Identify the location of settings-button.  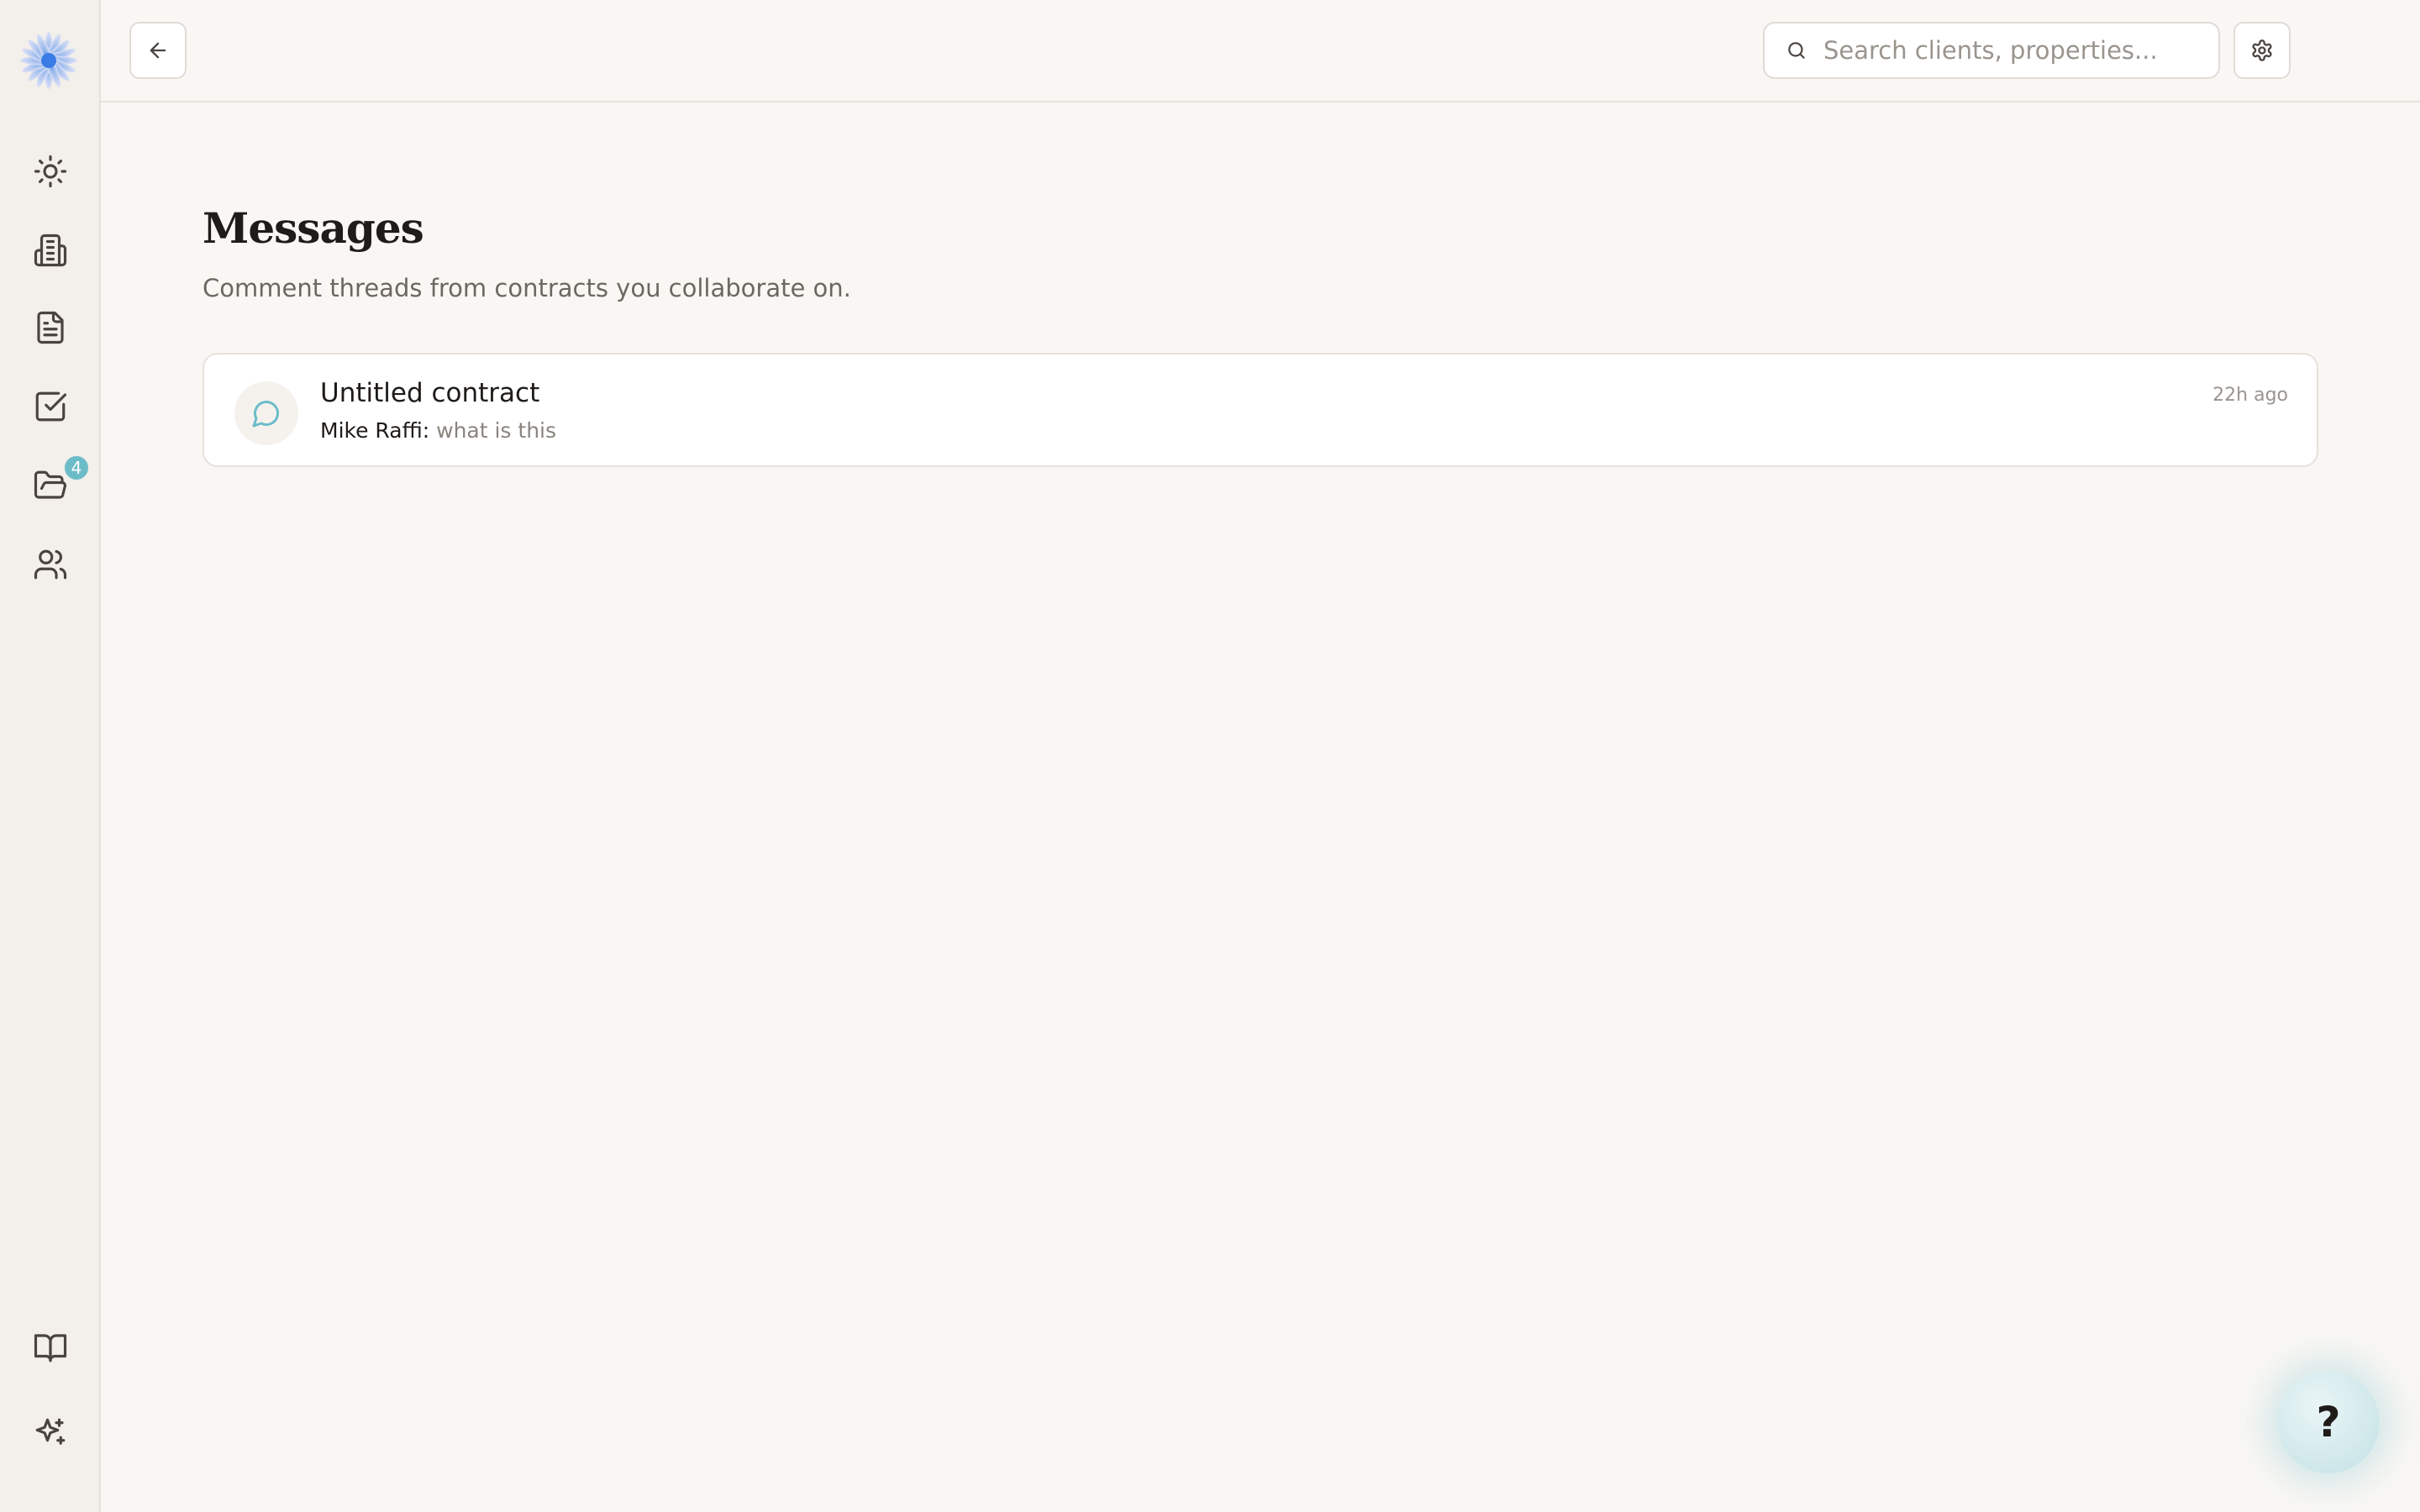
(2262, 50).